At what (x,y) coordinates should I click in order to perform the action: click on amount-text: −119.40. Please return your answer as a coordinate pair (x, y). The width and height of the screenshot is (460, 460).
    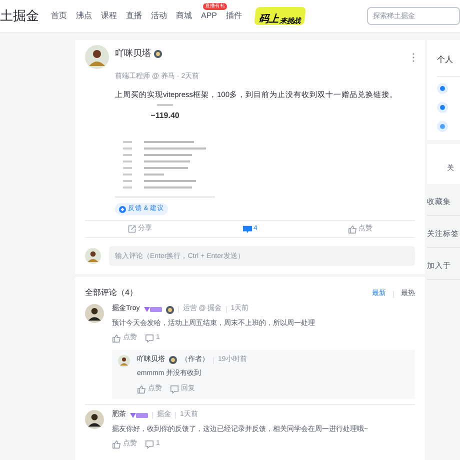
    Looking at the image, I should click on (165, 116).